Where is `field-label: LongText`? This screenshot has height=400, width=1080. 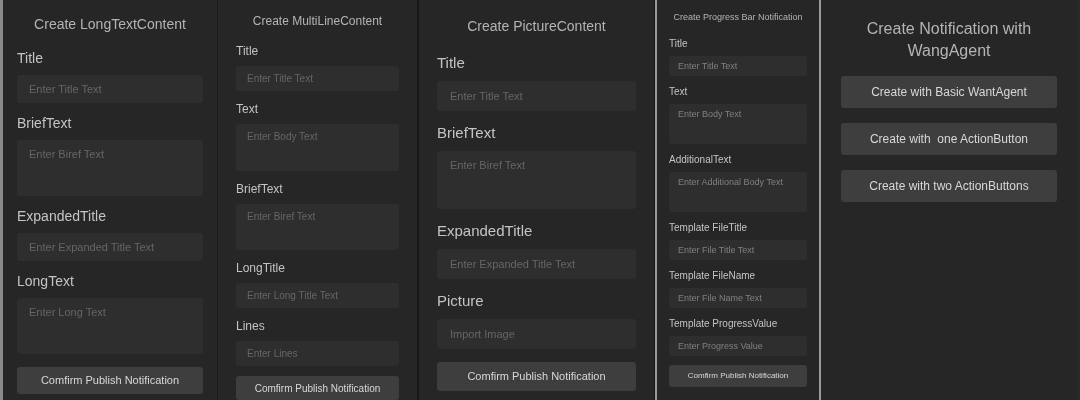 field-label: LongText is located at coordinates (46, 281).